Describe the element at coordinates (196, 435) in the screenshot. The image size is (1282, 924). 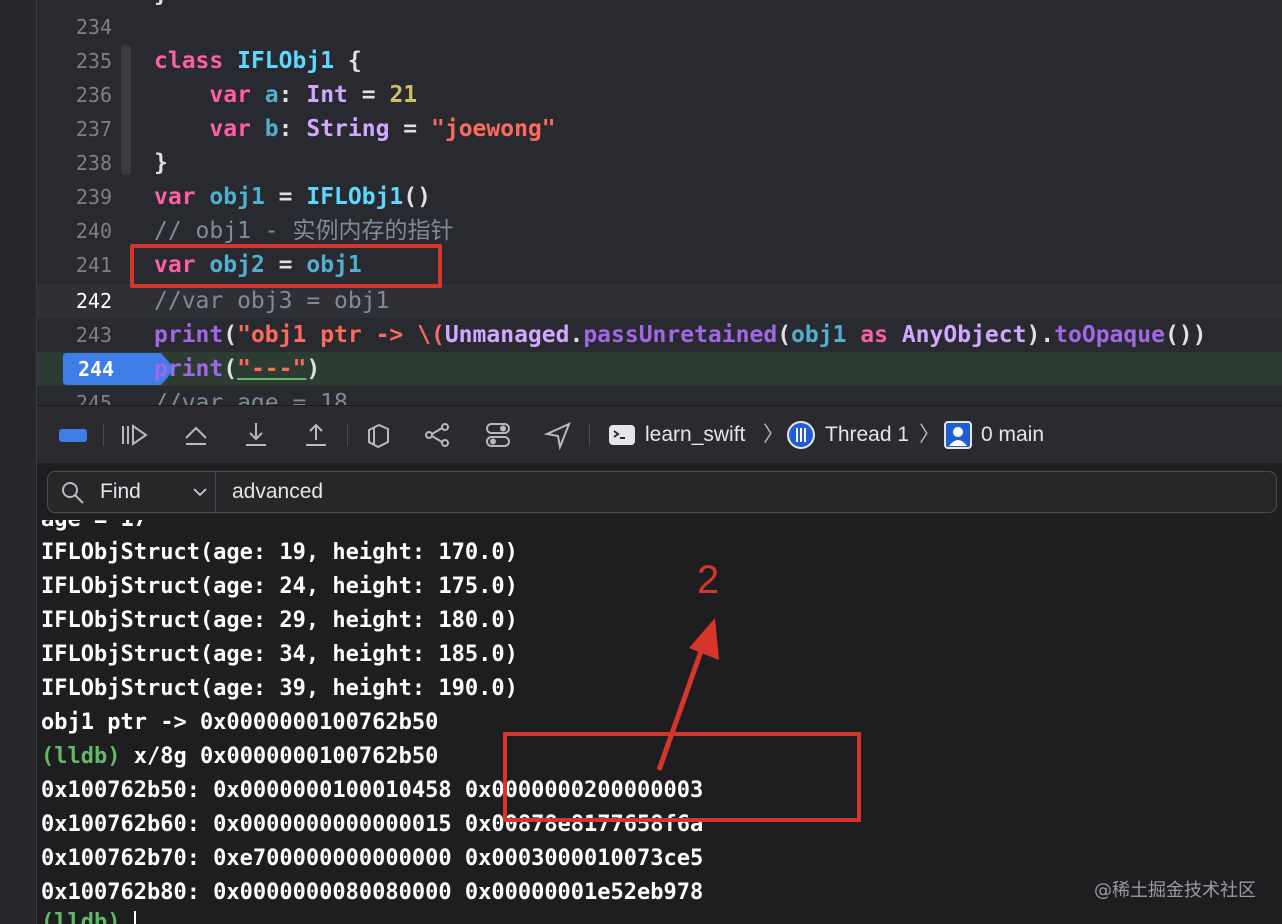
I see `step-over-icon` at that location.